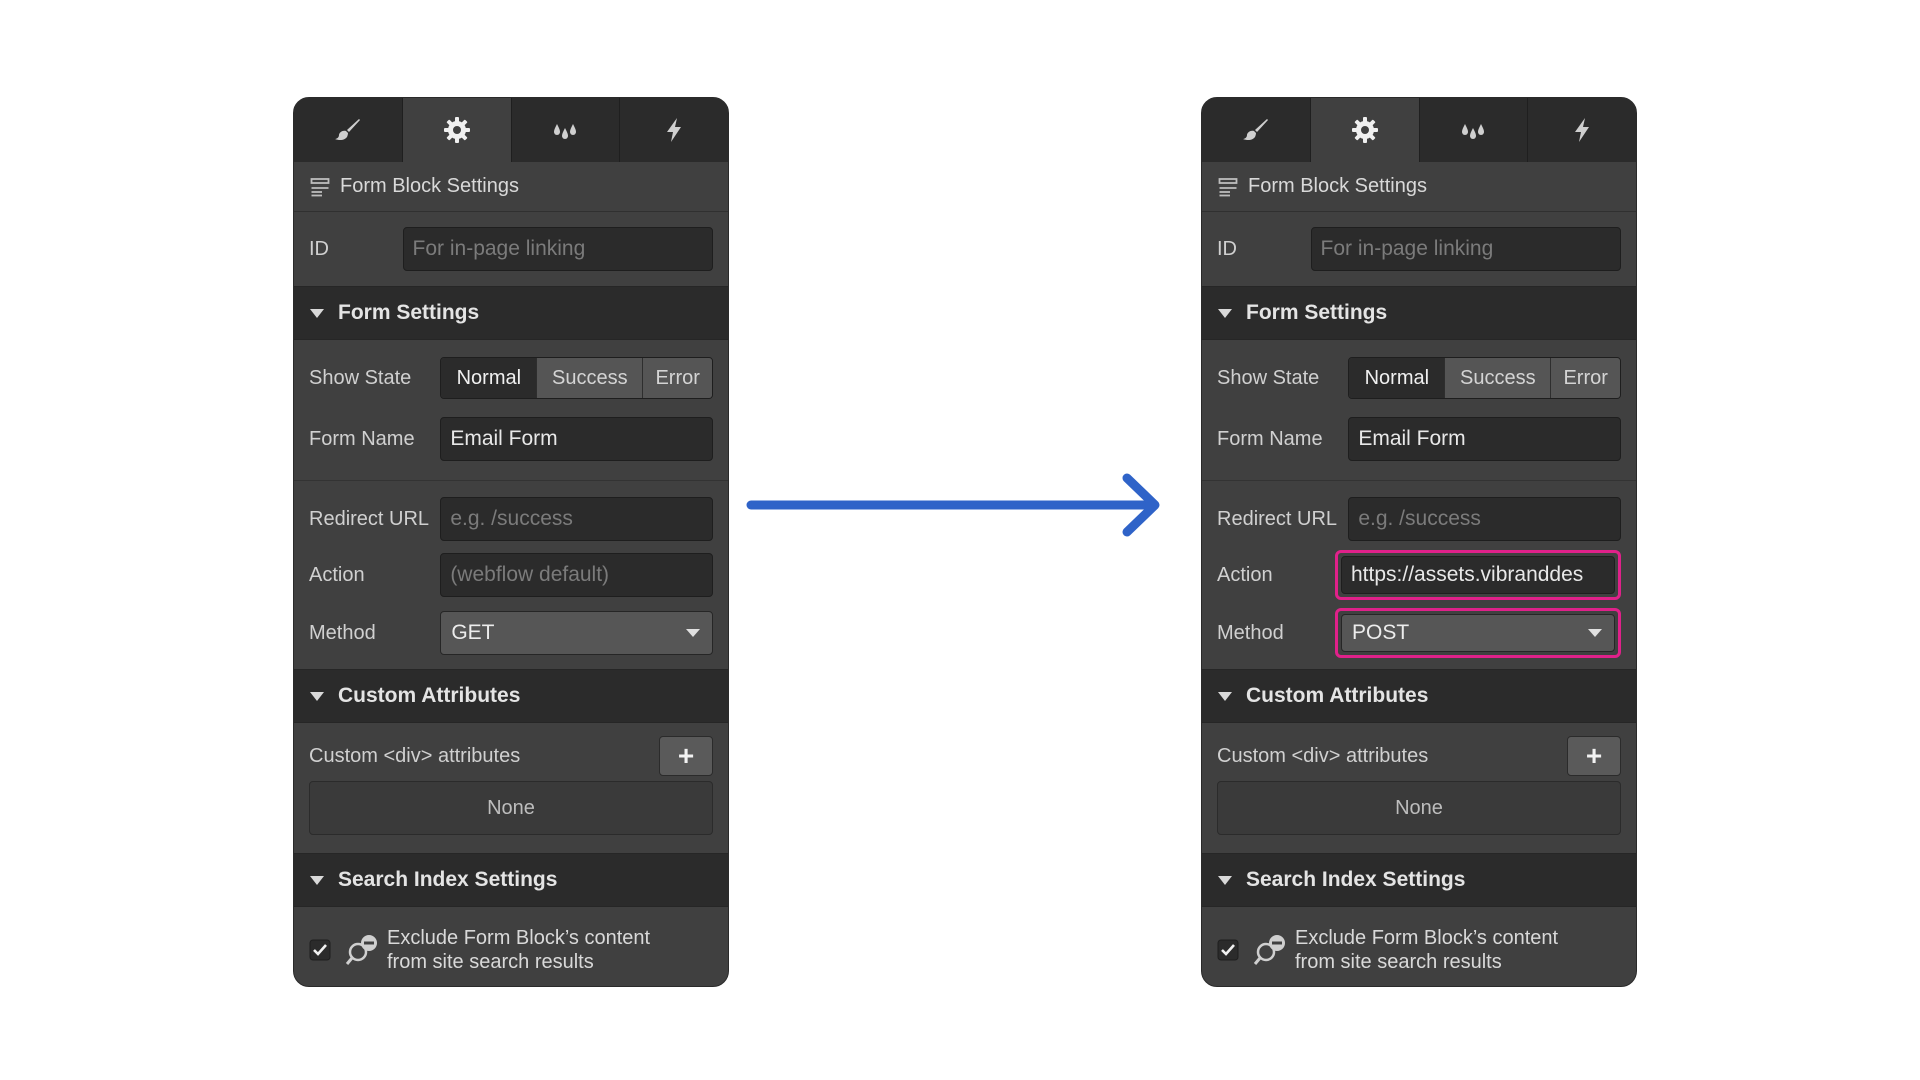 The image size is (1920, 1080). What do you see at coordinates (576, 633) in the screenshot?
I see `method-select: GET` at bounding box center [576, 633].